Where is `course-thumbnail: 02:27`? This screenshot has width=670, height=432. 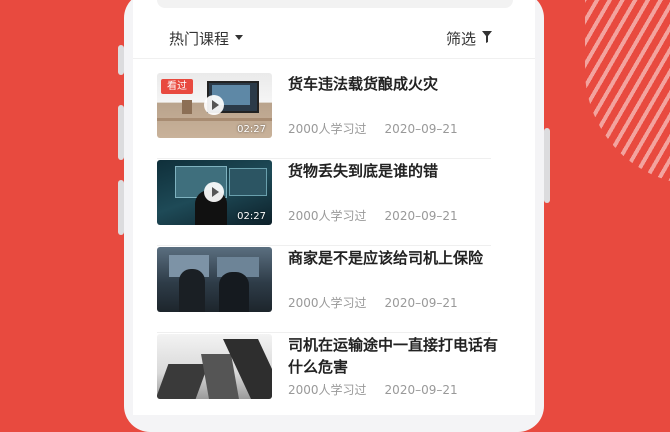
course-thumbnail: 02:27 is located at coordinates (214, 192).